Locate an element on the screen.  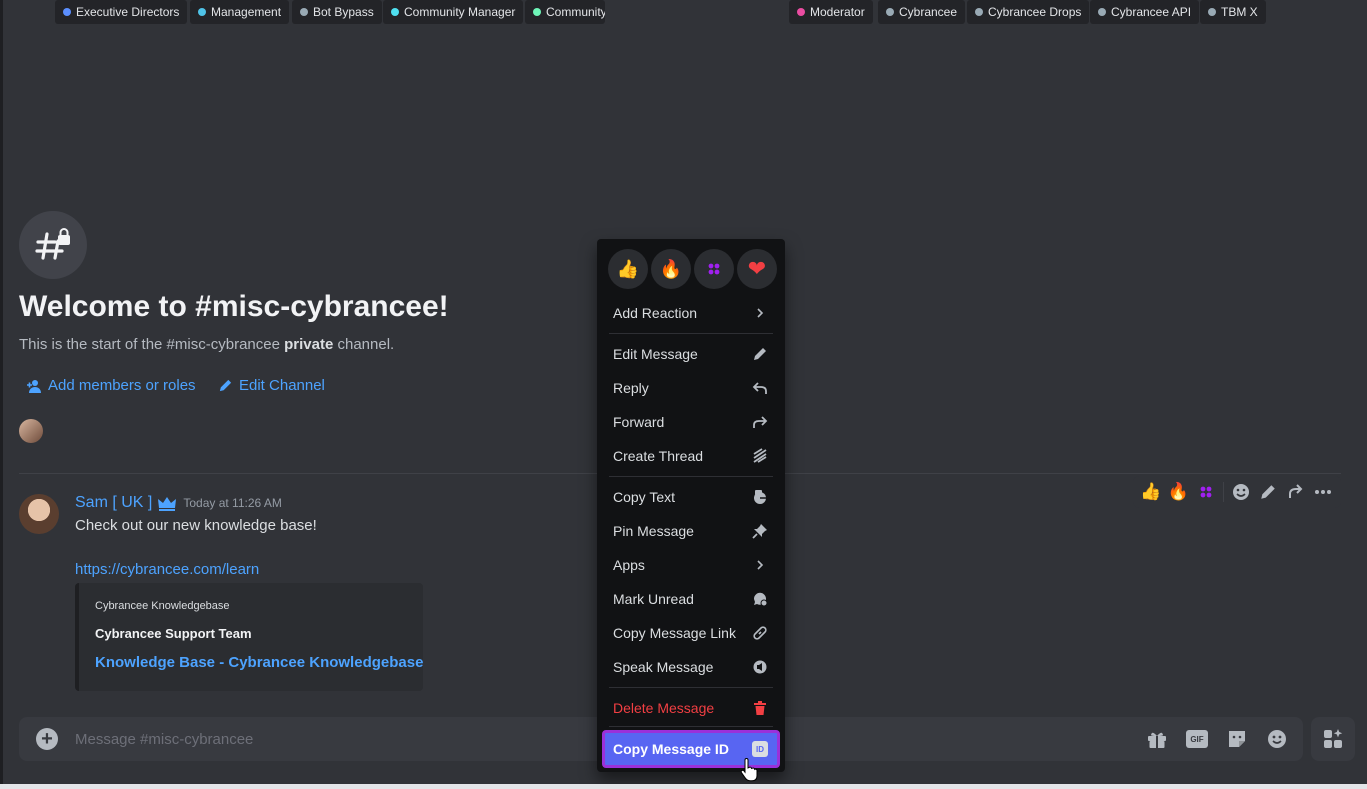
embed-title: Knowledge Base - Cybrancee Knowledgebase is located at coordinates (259, 662).